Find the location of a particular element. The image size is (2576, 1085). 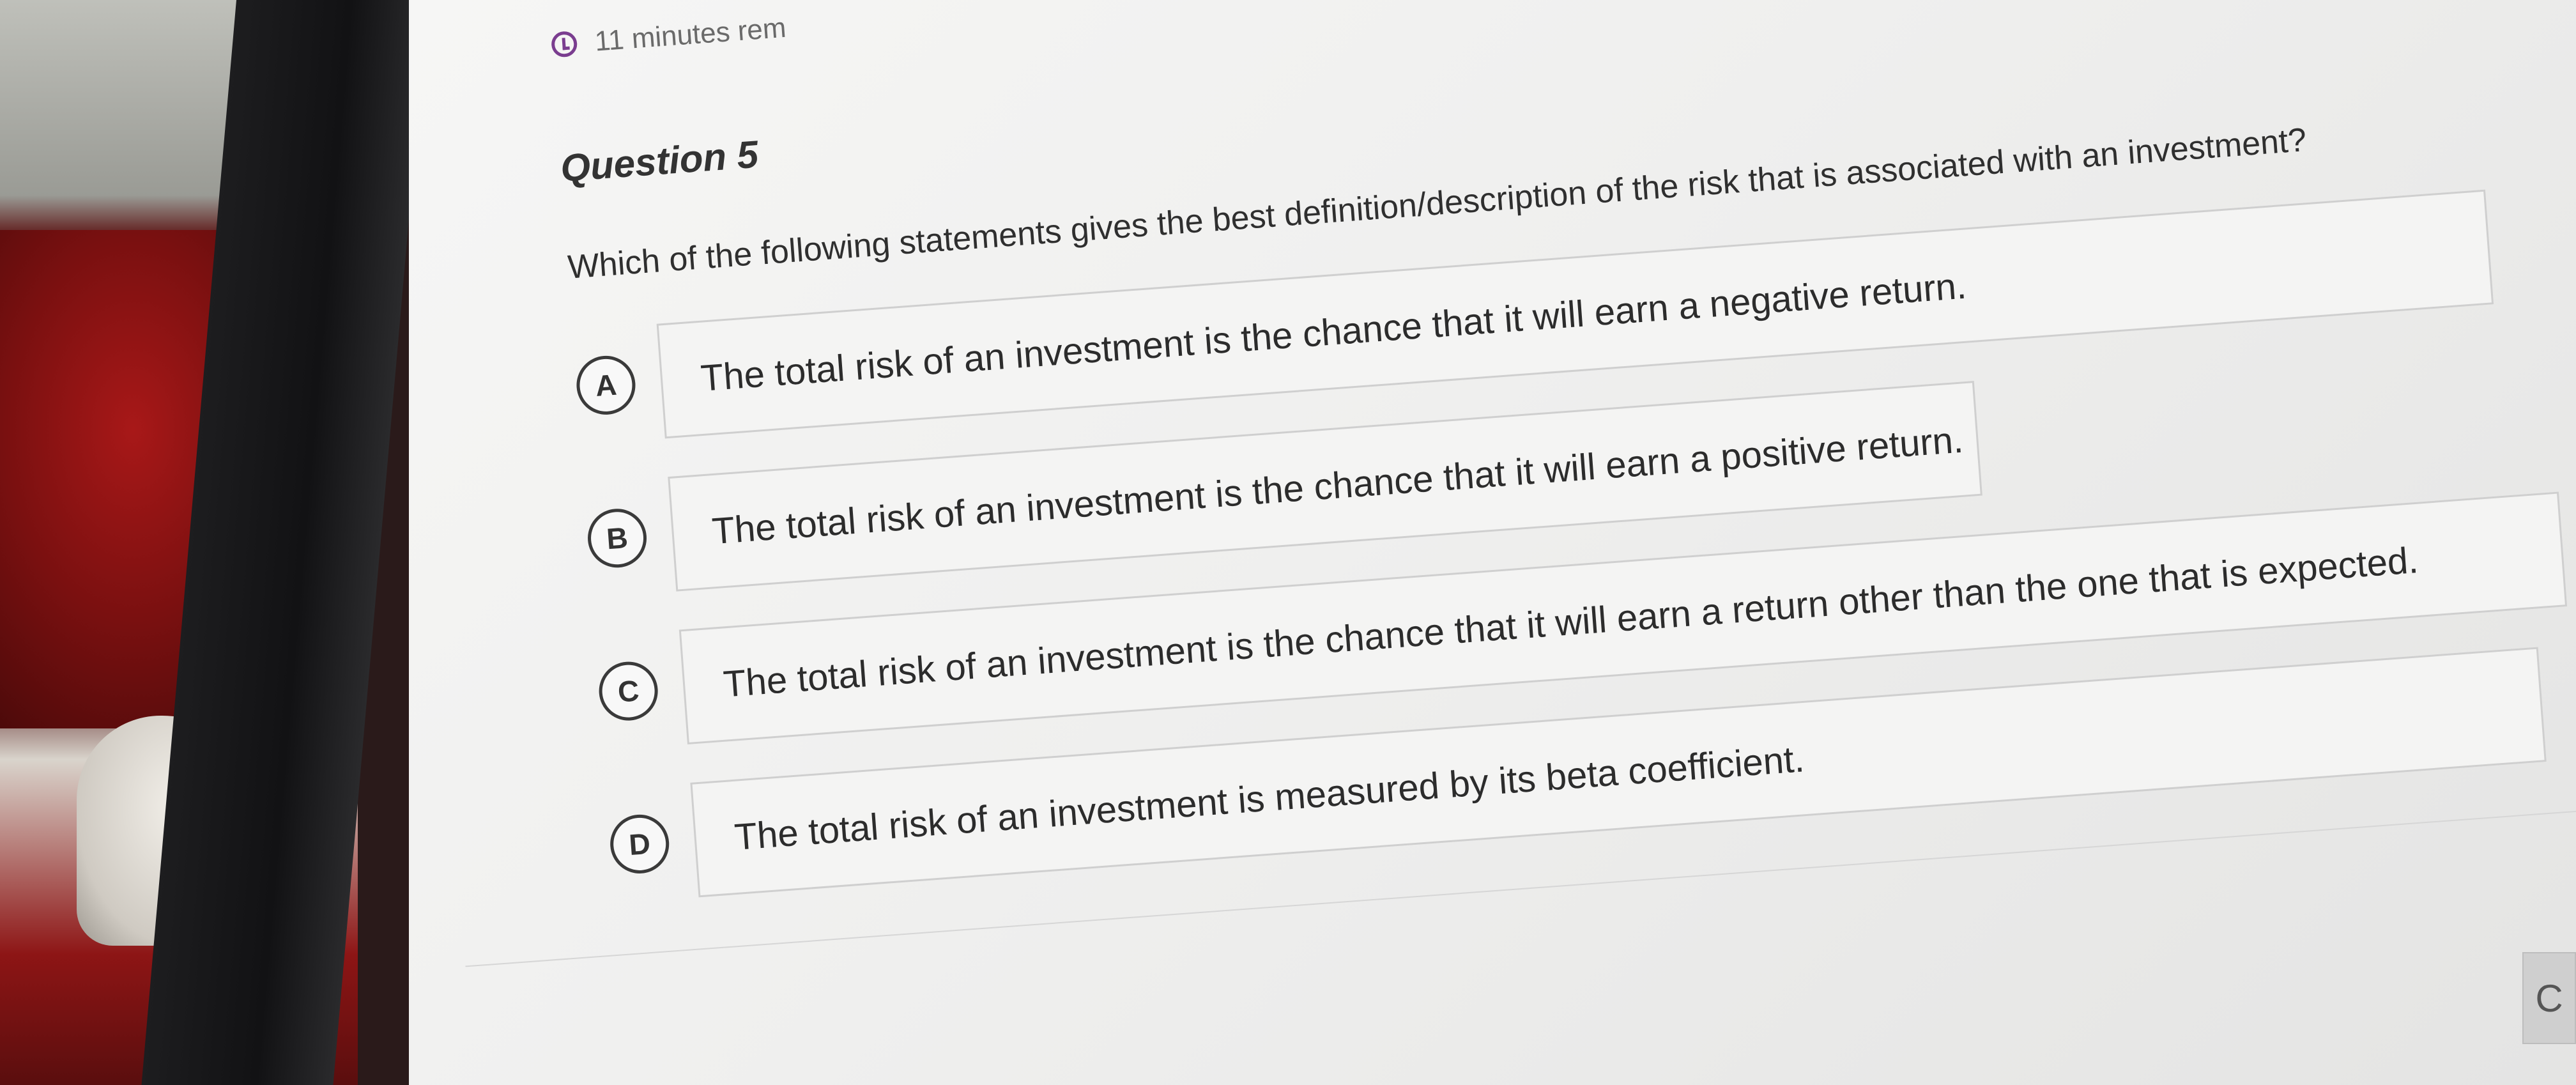

next-button: C is located at coordinates (2549, 998).